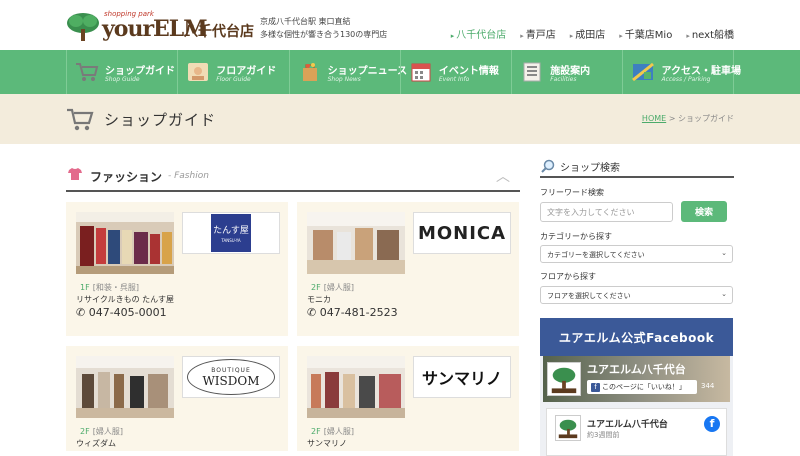  Describe the element at coordinates (83, 27) in the screenshot. I see `tree-logo-icon` at that location.